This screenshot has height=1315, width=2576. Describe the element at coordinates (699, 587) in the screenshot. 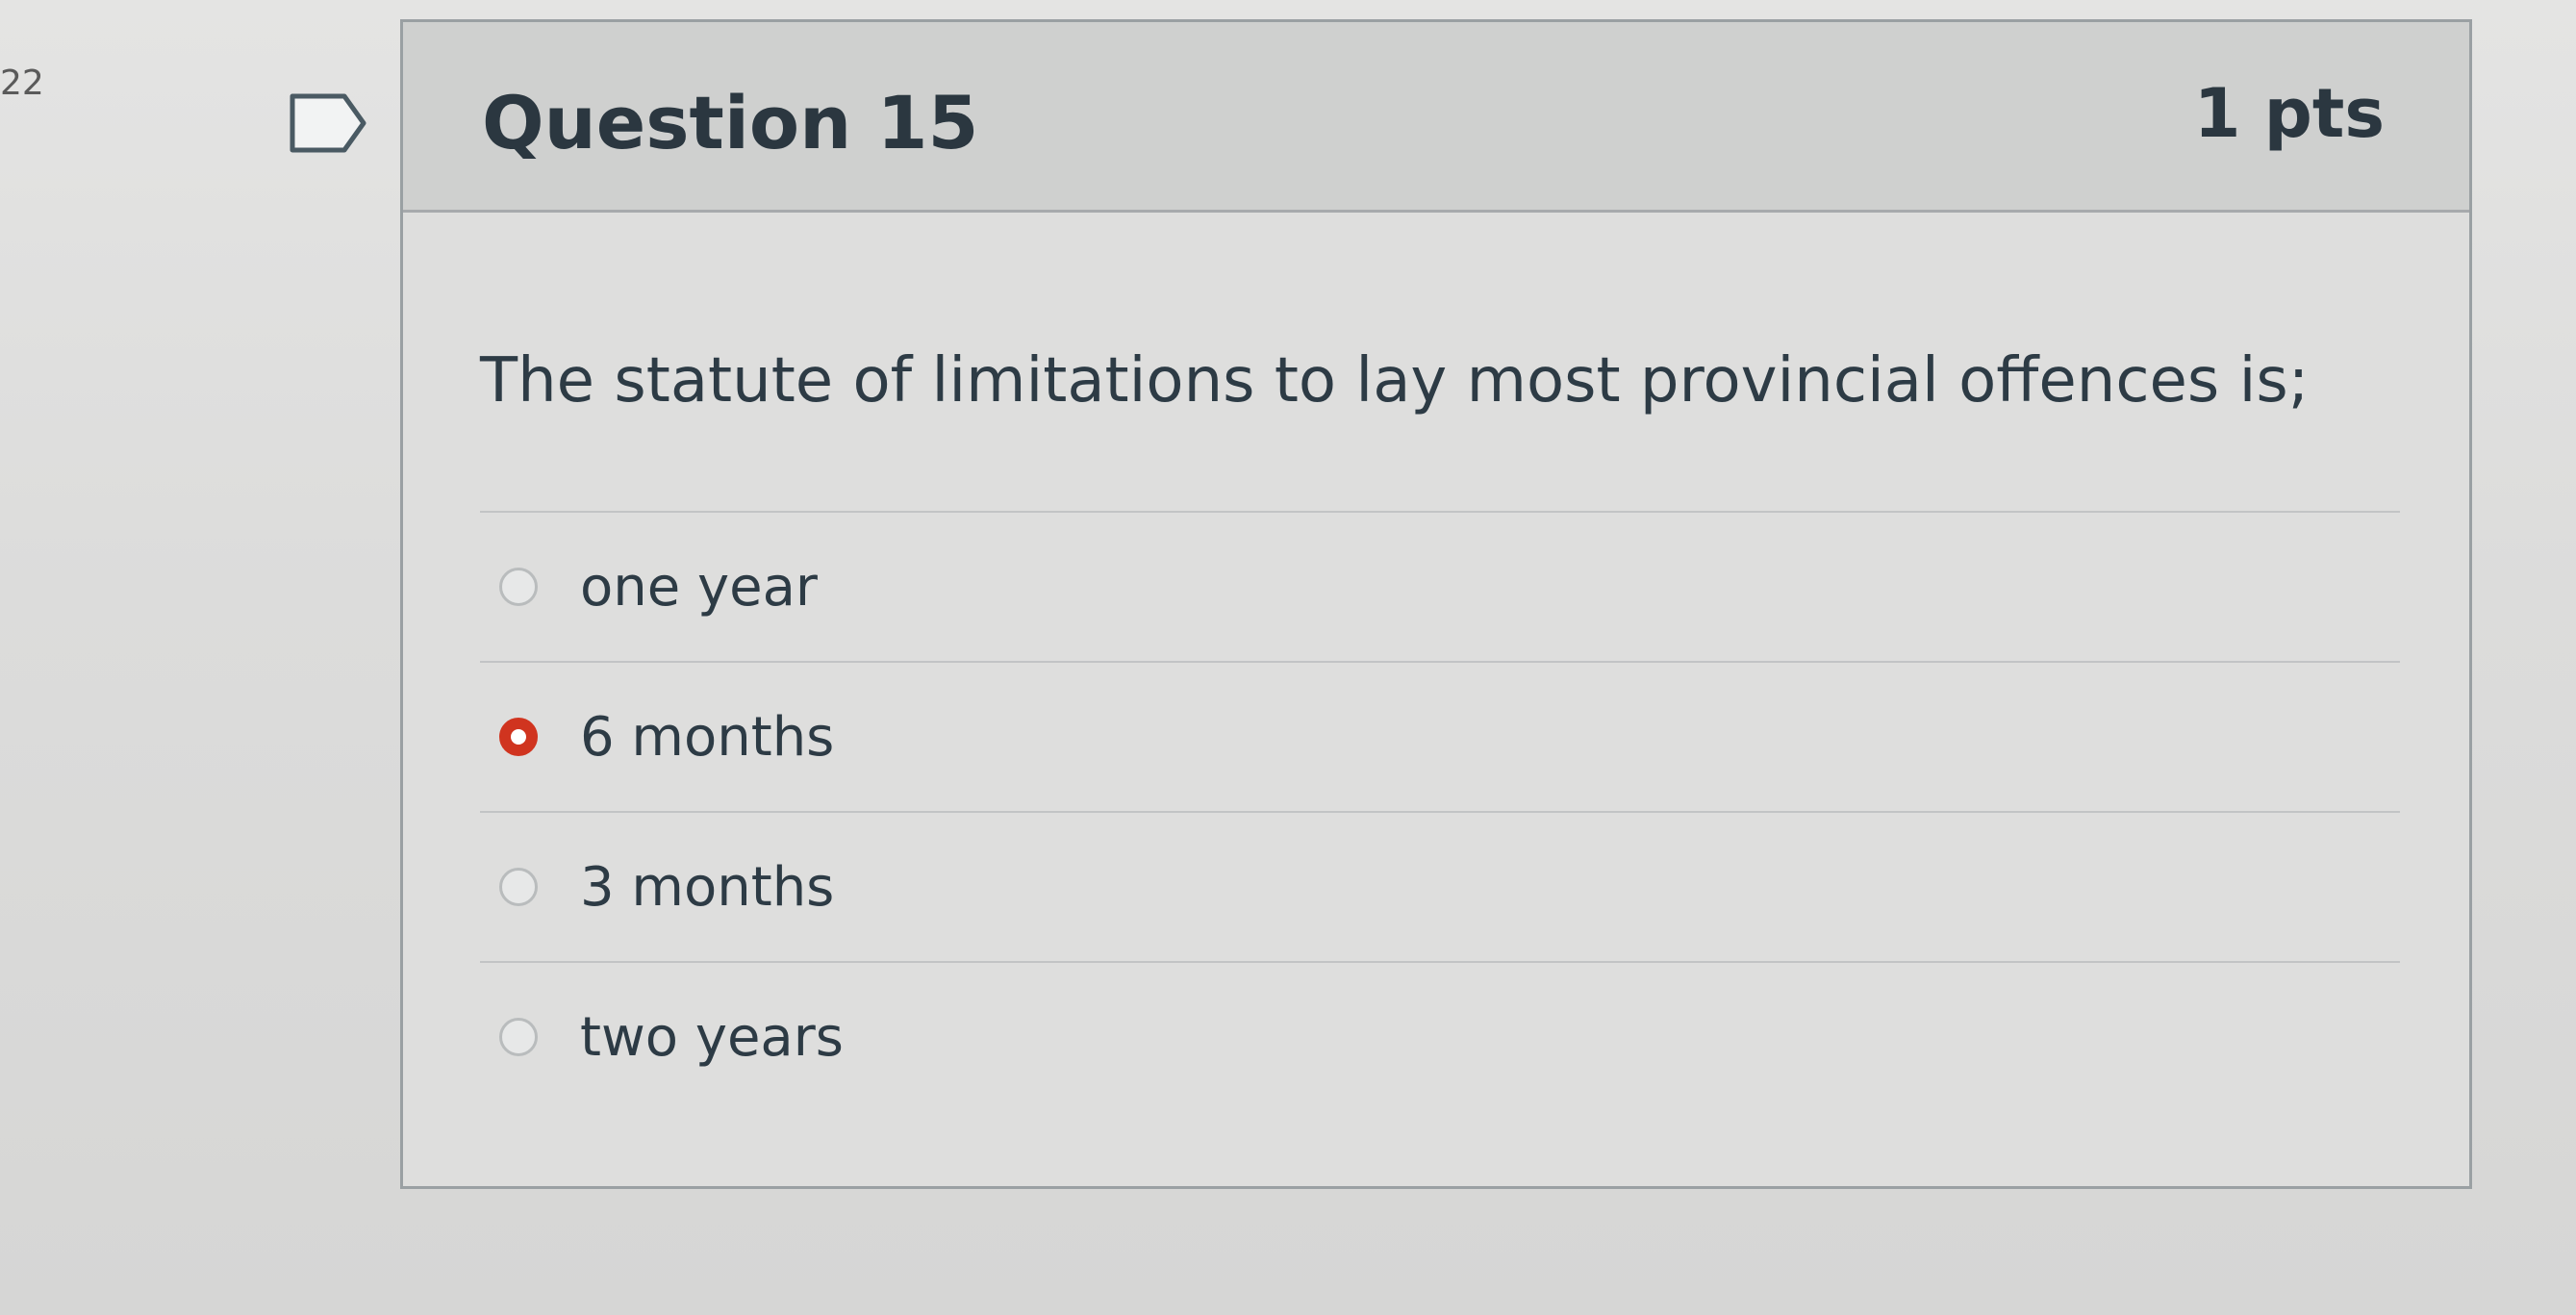

I see `answer-label: one year` at that location.